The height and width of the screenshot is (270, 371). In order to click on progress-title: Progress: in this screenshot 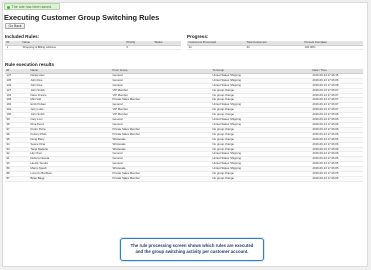, I will do `click(198, 36)`.